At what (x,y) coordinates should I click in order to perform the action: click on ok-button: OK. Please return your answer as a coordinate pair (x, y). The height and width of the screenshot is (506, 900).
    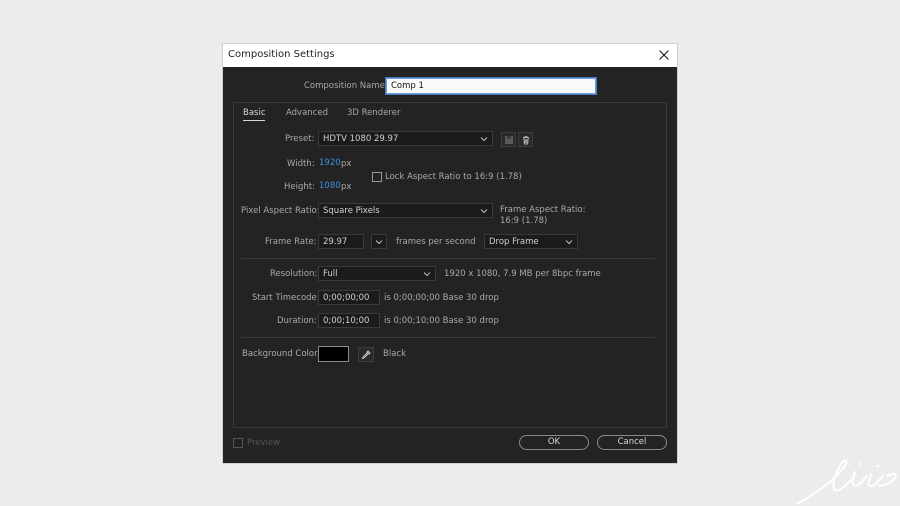
    Looking at the image, I should click on (554, 442).